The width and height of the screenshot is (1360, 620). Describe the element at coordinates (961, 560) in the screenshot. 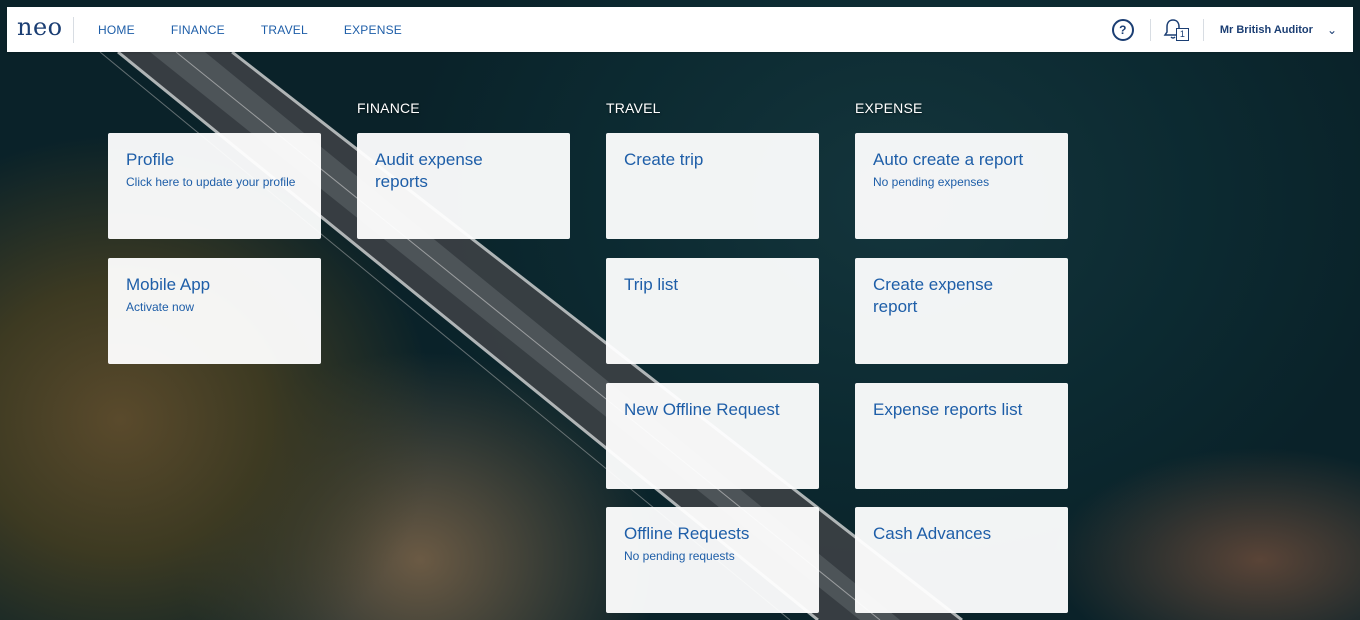

I see `cash-advances-tile: Cash Advances` at that location.